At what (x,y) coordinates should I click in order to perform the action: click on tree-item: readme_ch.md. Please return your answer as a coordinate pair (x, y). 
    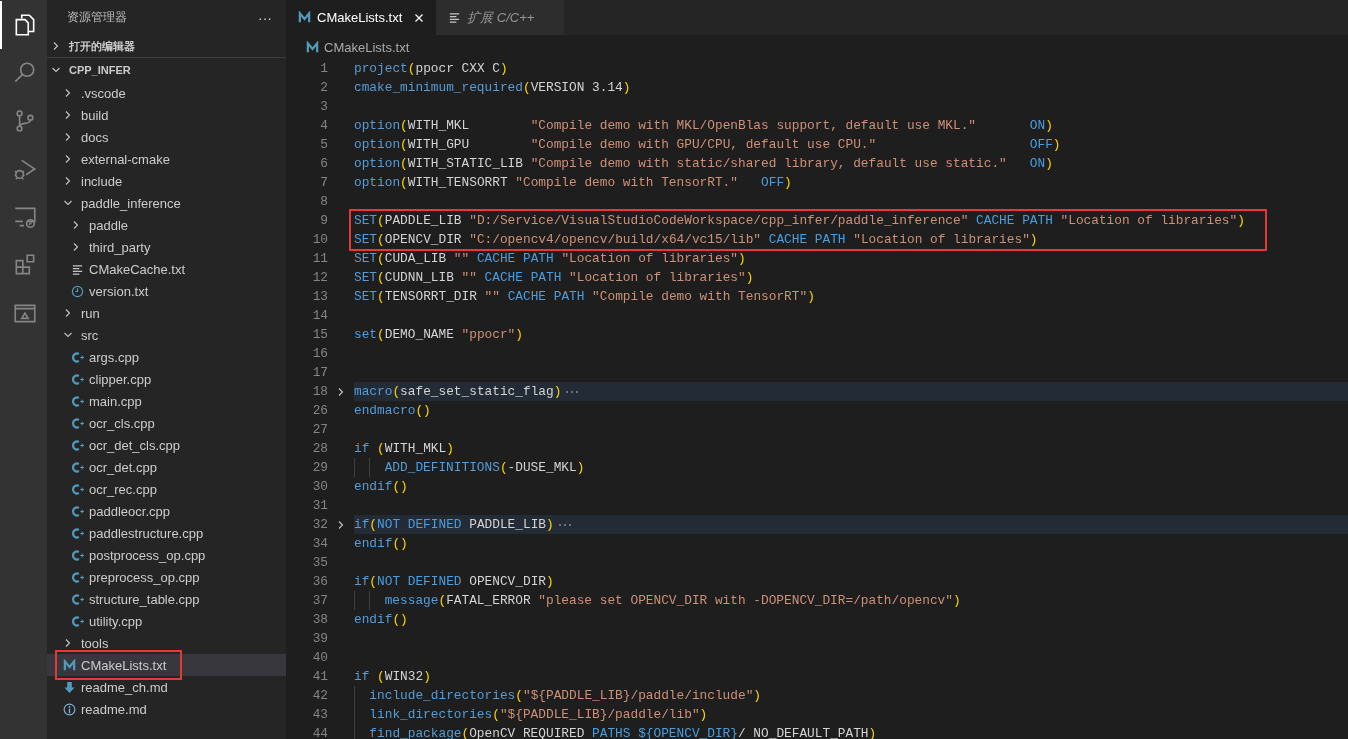
    Looking at the image, I should click on (166, 687).